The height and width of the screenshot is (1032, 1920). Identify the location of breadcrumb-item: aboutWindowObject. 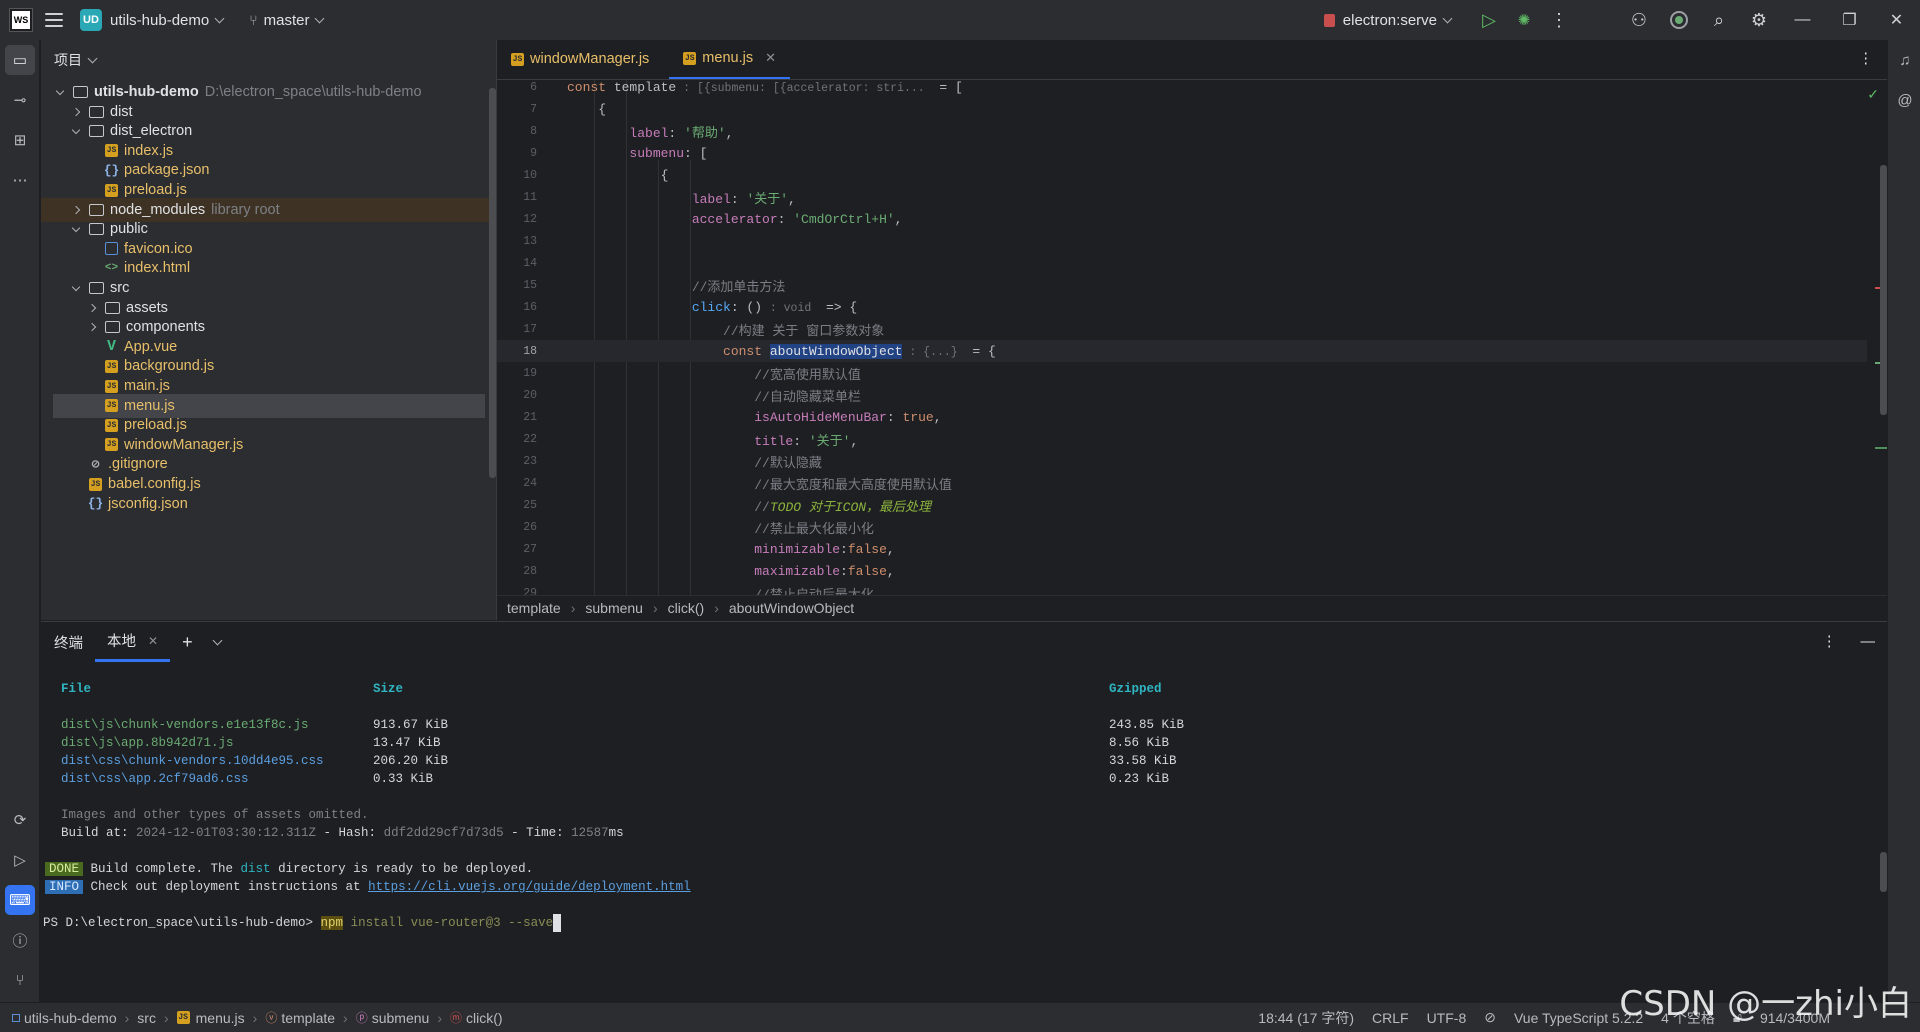
(791, 608).